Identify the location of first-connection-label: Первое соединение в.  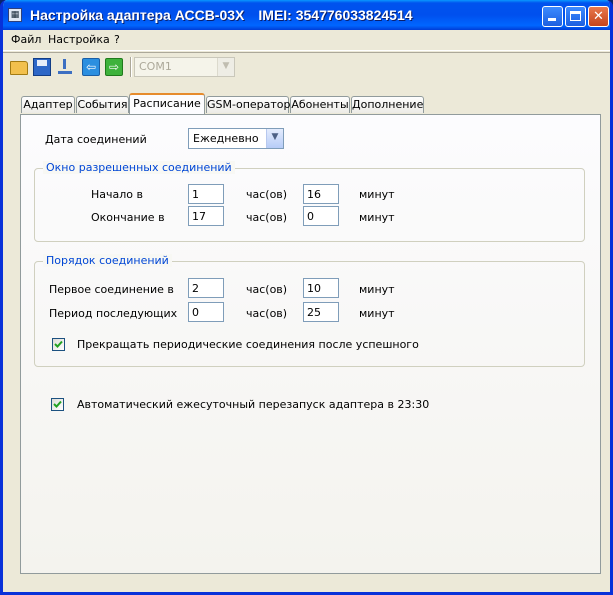
(111, 289).